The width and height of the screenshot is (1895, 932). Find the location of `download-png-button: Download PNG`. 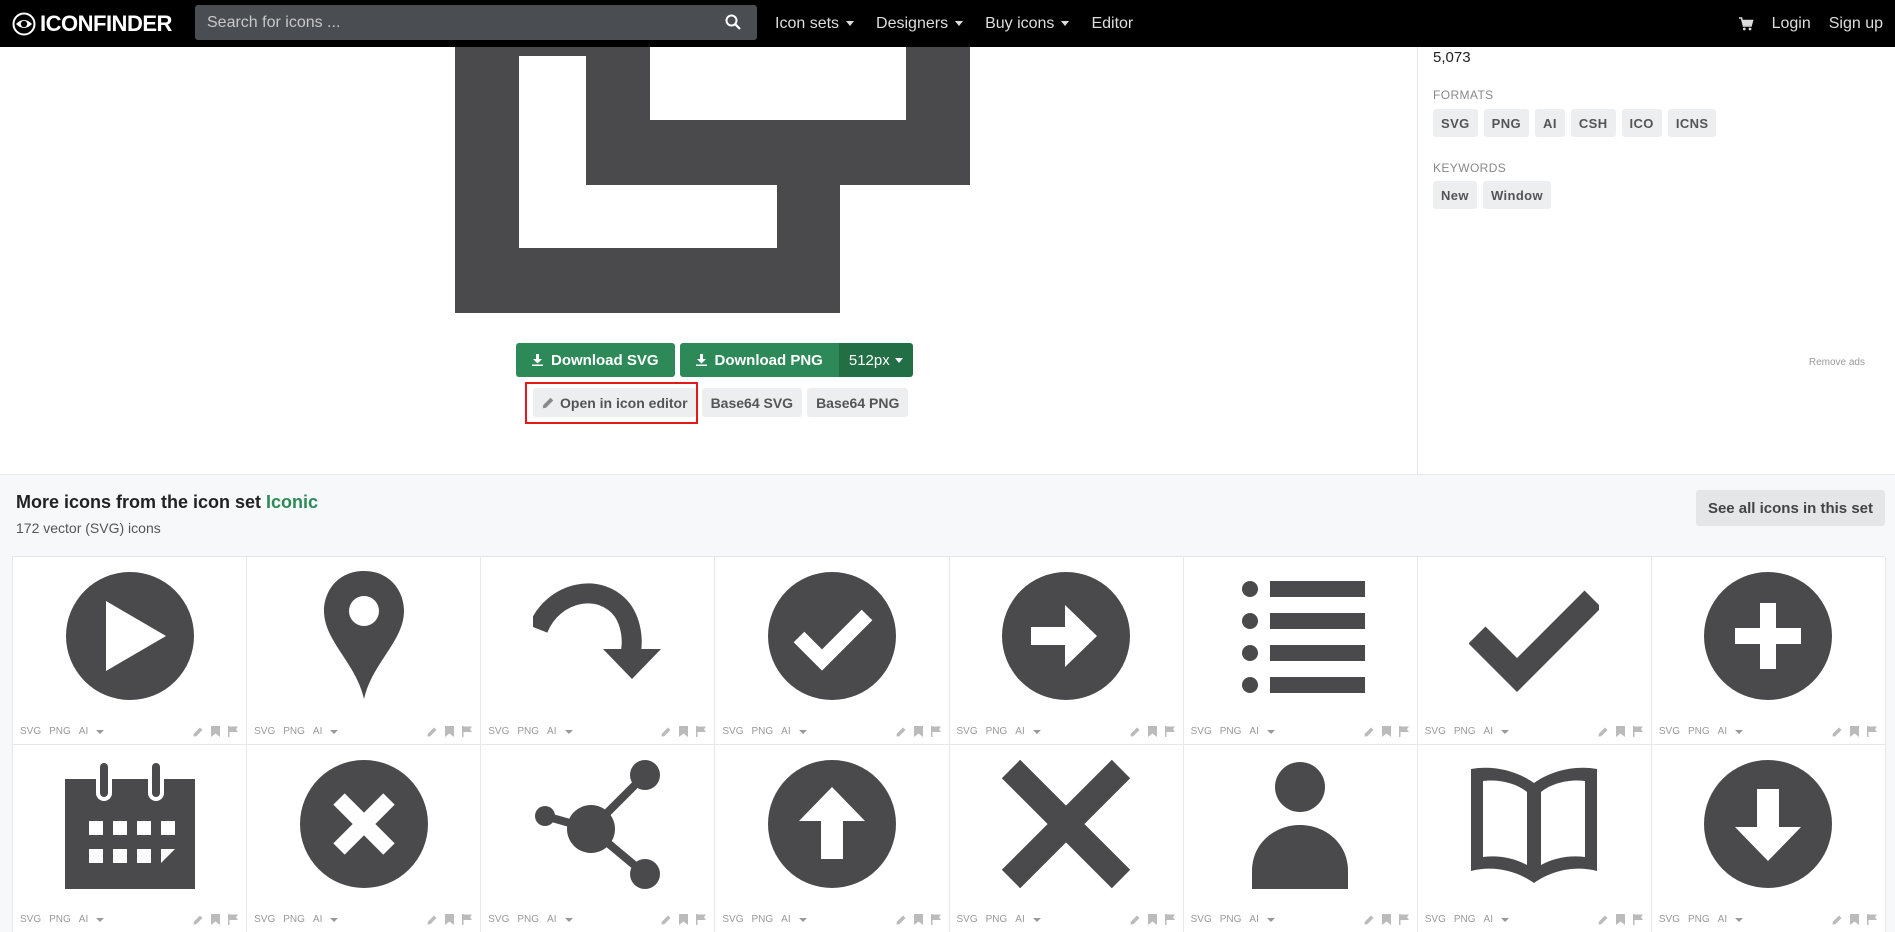

download-png-button: Download PNG is located at coordinates (759, 360).